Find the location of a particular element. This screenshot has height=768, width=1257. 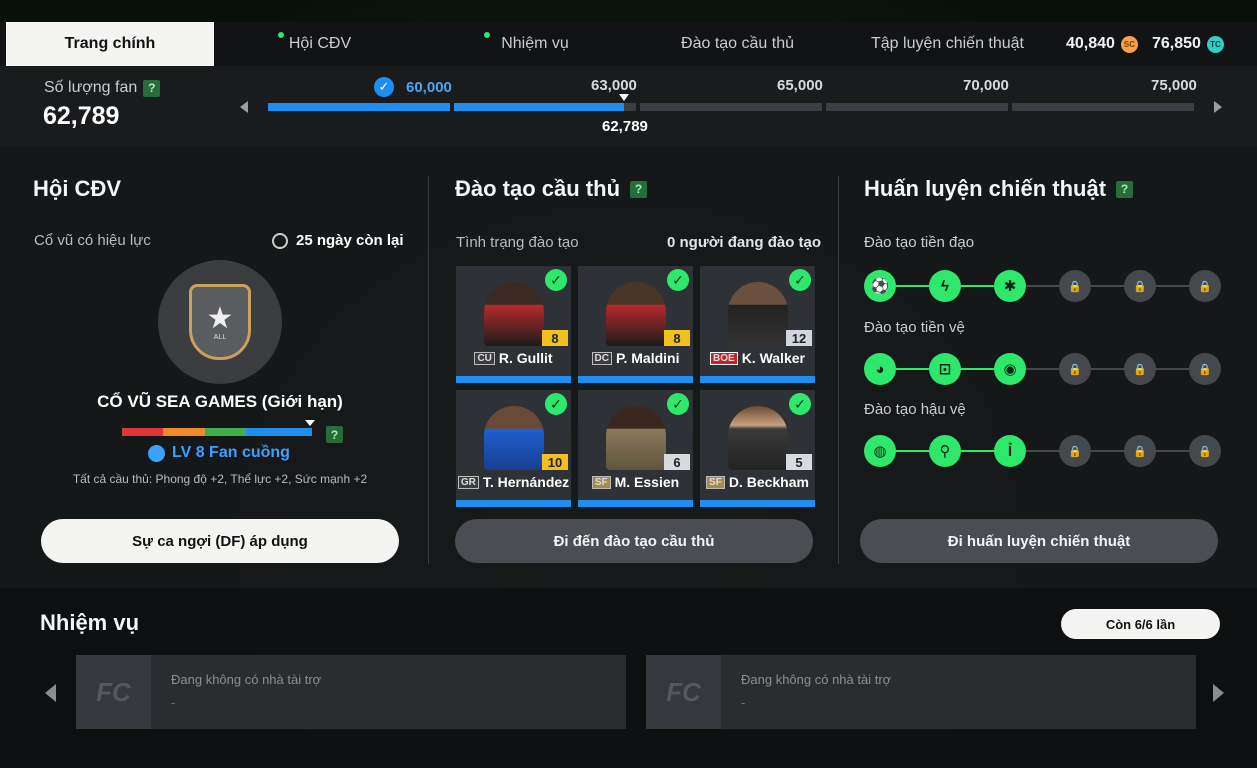

currency-sc-value: 40,840 is located at coordinates (1090, 43).